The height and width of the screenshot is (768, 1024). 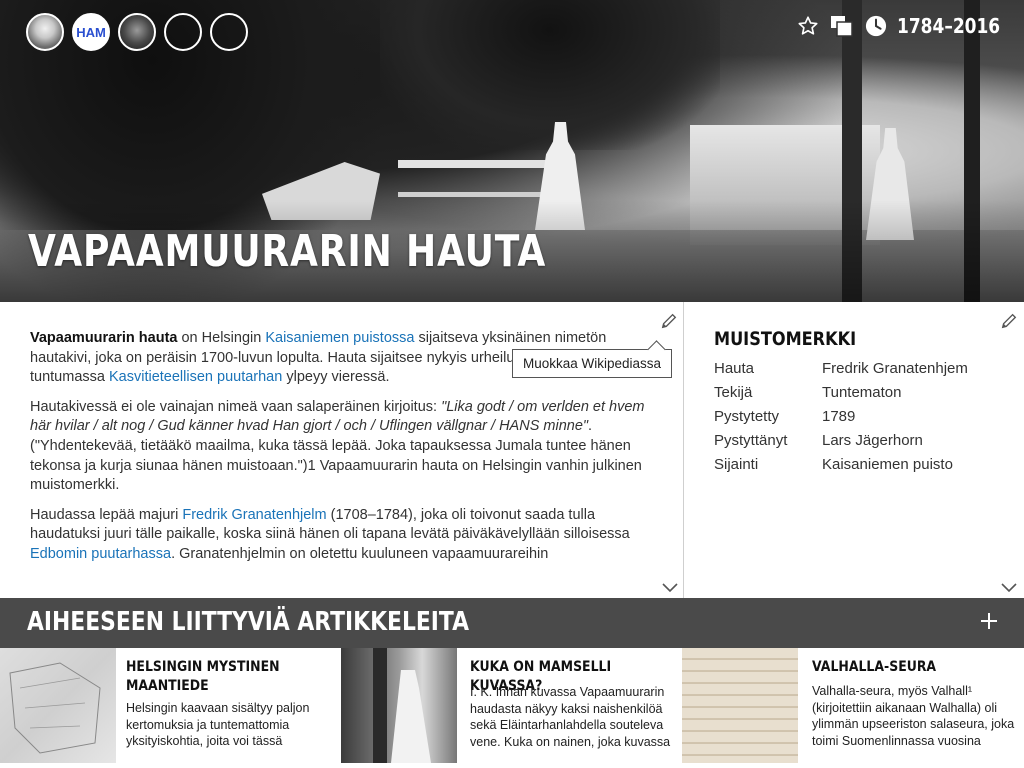 I want to click on infobox-value: Tuntematon, so click(x=862, y=392).